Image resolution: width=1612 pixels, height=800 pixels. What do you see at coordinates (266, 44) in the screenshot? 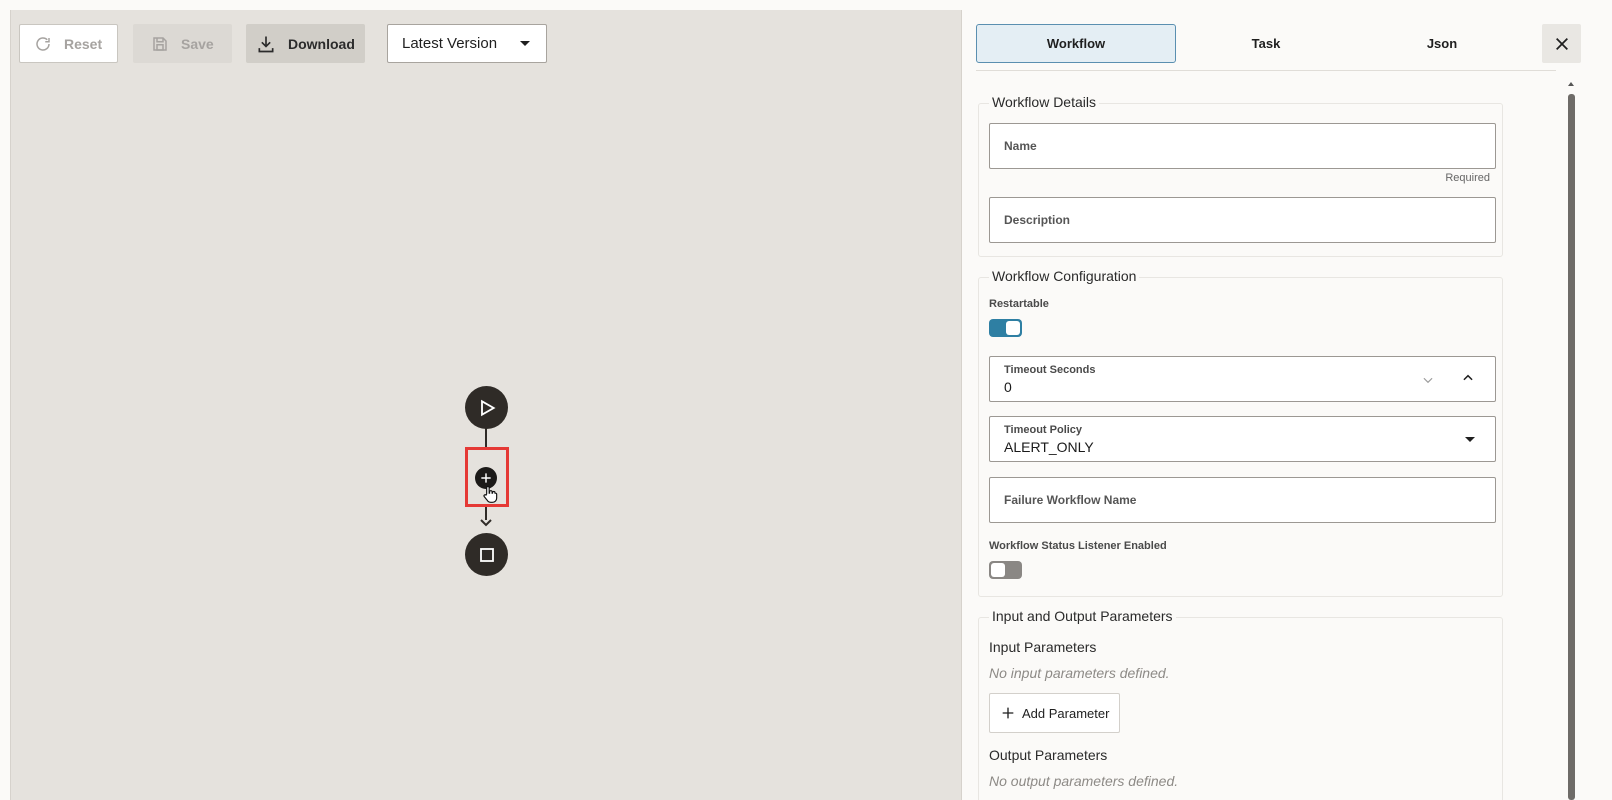
I see `download-icon` at bounding box center [266, 44].